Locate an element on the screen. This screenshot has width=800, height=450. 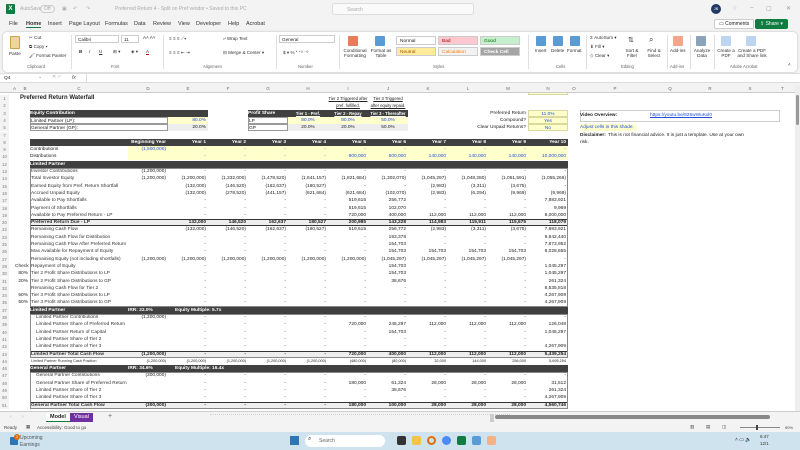
row-header: 34 is located at coordinates (4, 296).